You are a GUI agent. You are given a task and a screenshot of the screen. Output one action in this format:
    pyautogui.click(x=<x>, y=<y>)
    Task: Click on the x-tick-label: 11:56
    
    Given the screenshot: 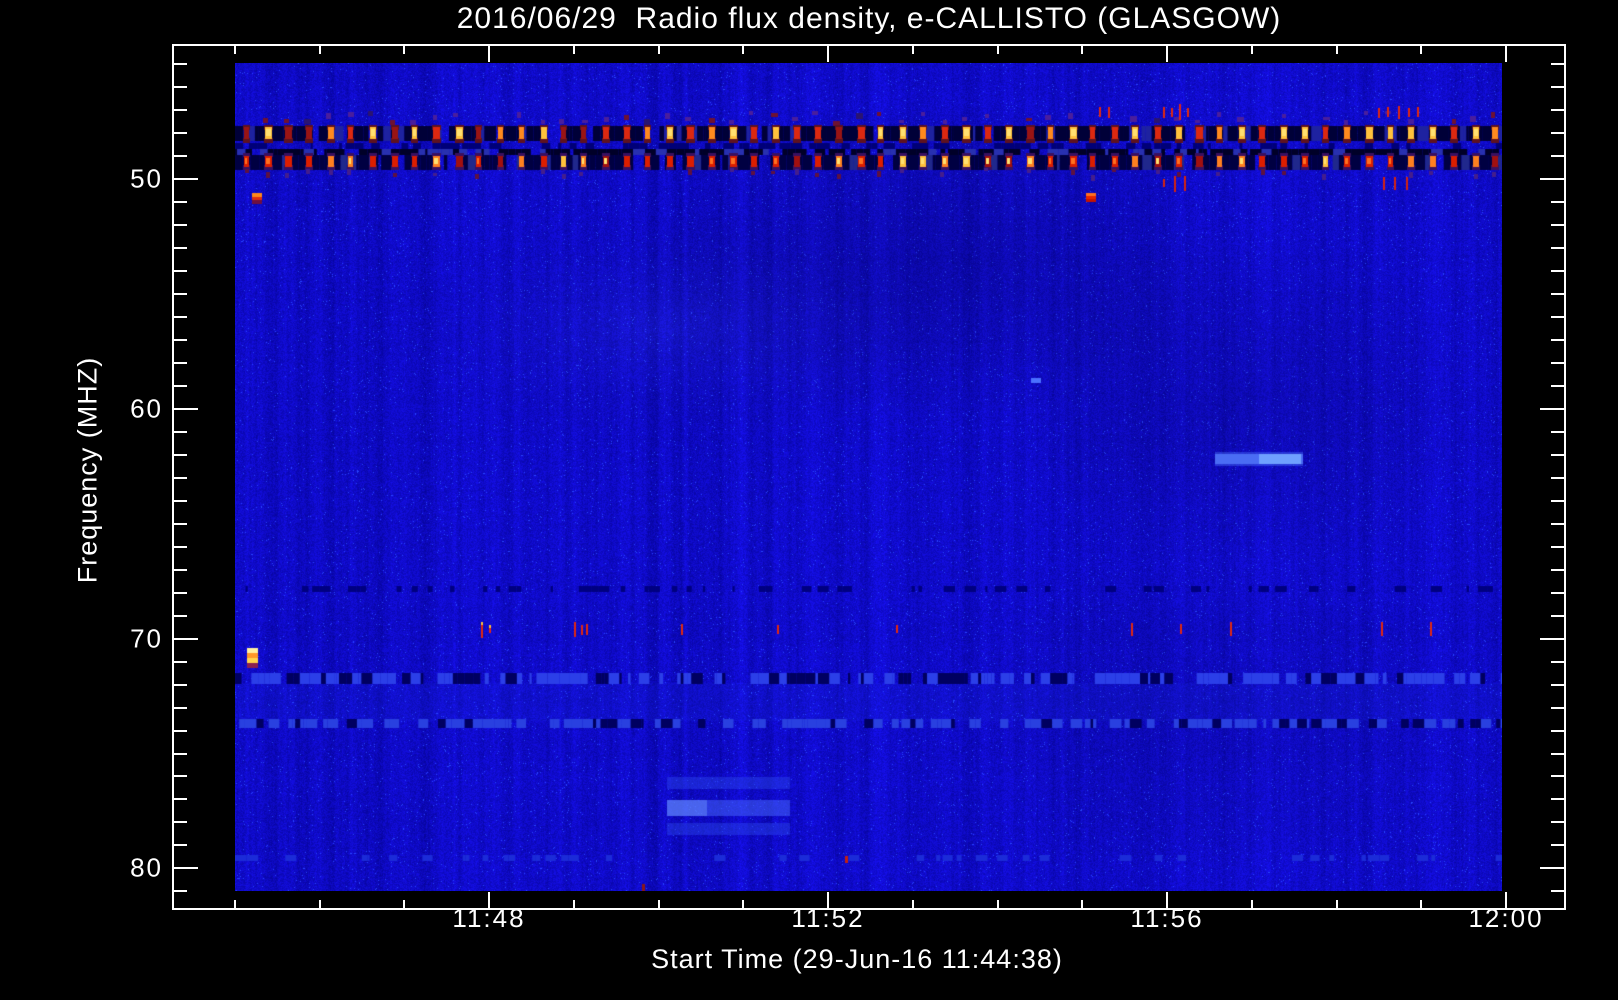 What is the action you would take?
    pyautogui.click(x=1167, y=918)
    